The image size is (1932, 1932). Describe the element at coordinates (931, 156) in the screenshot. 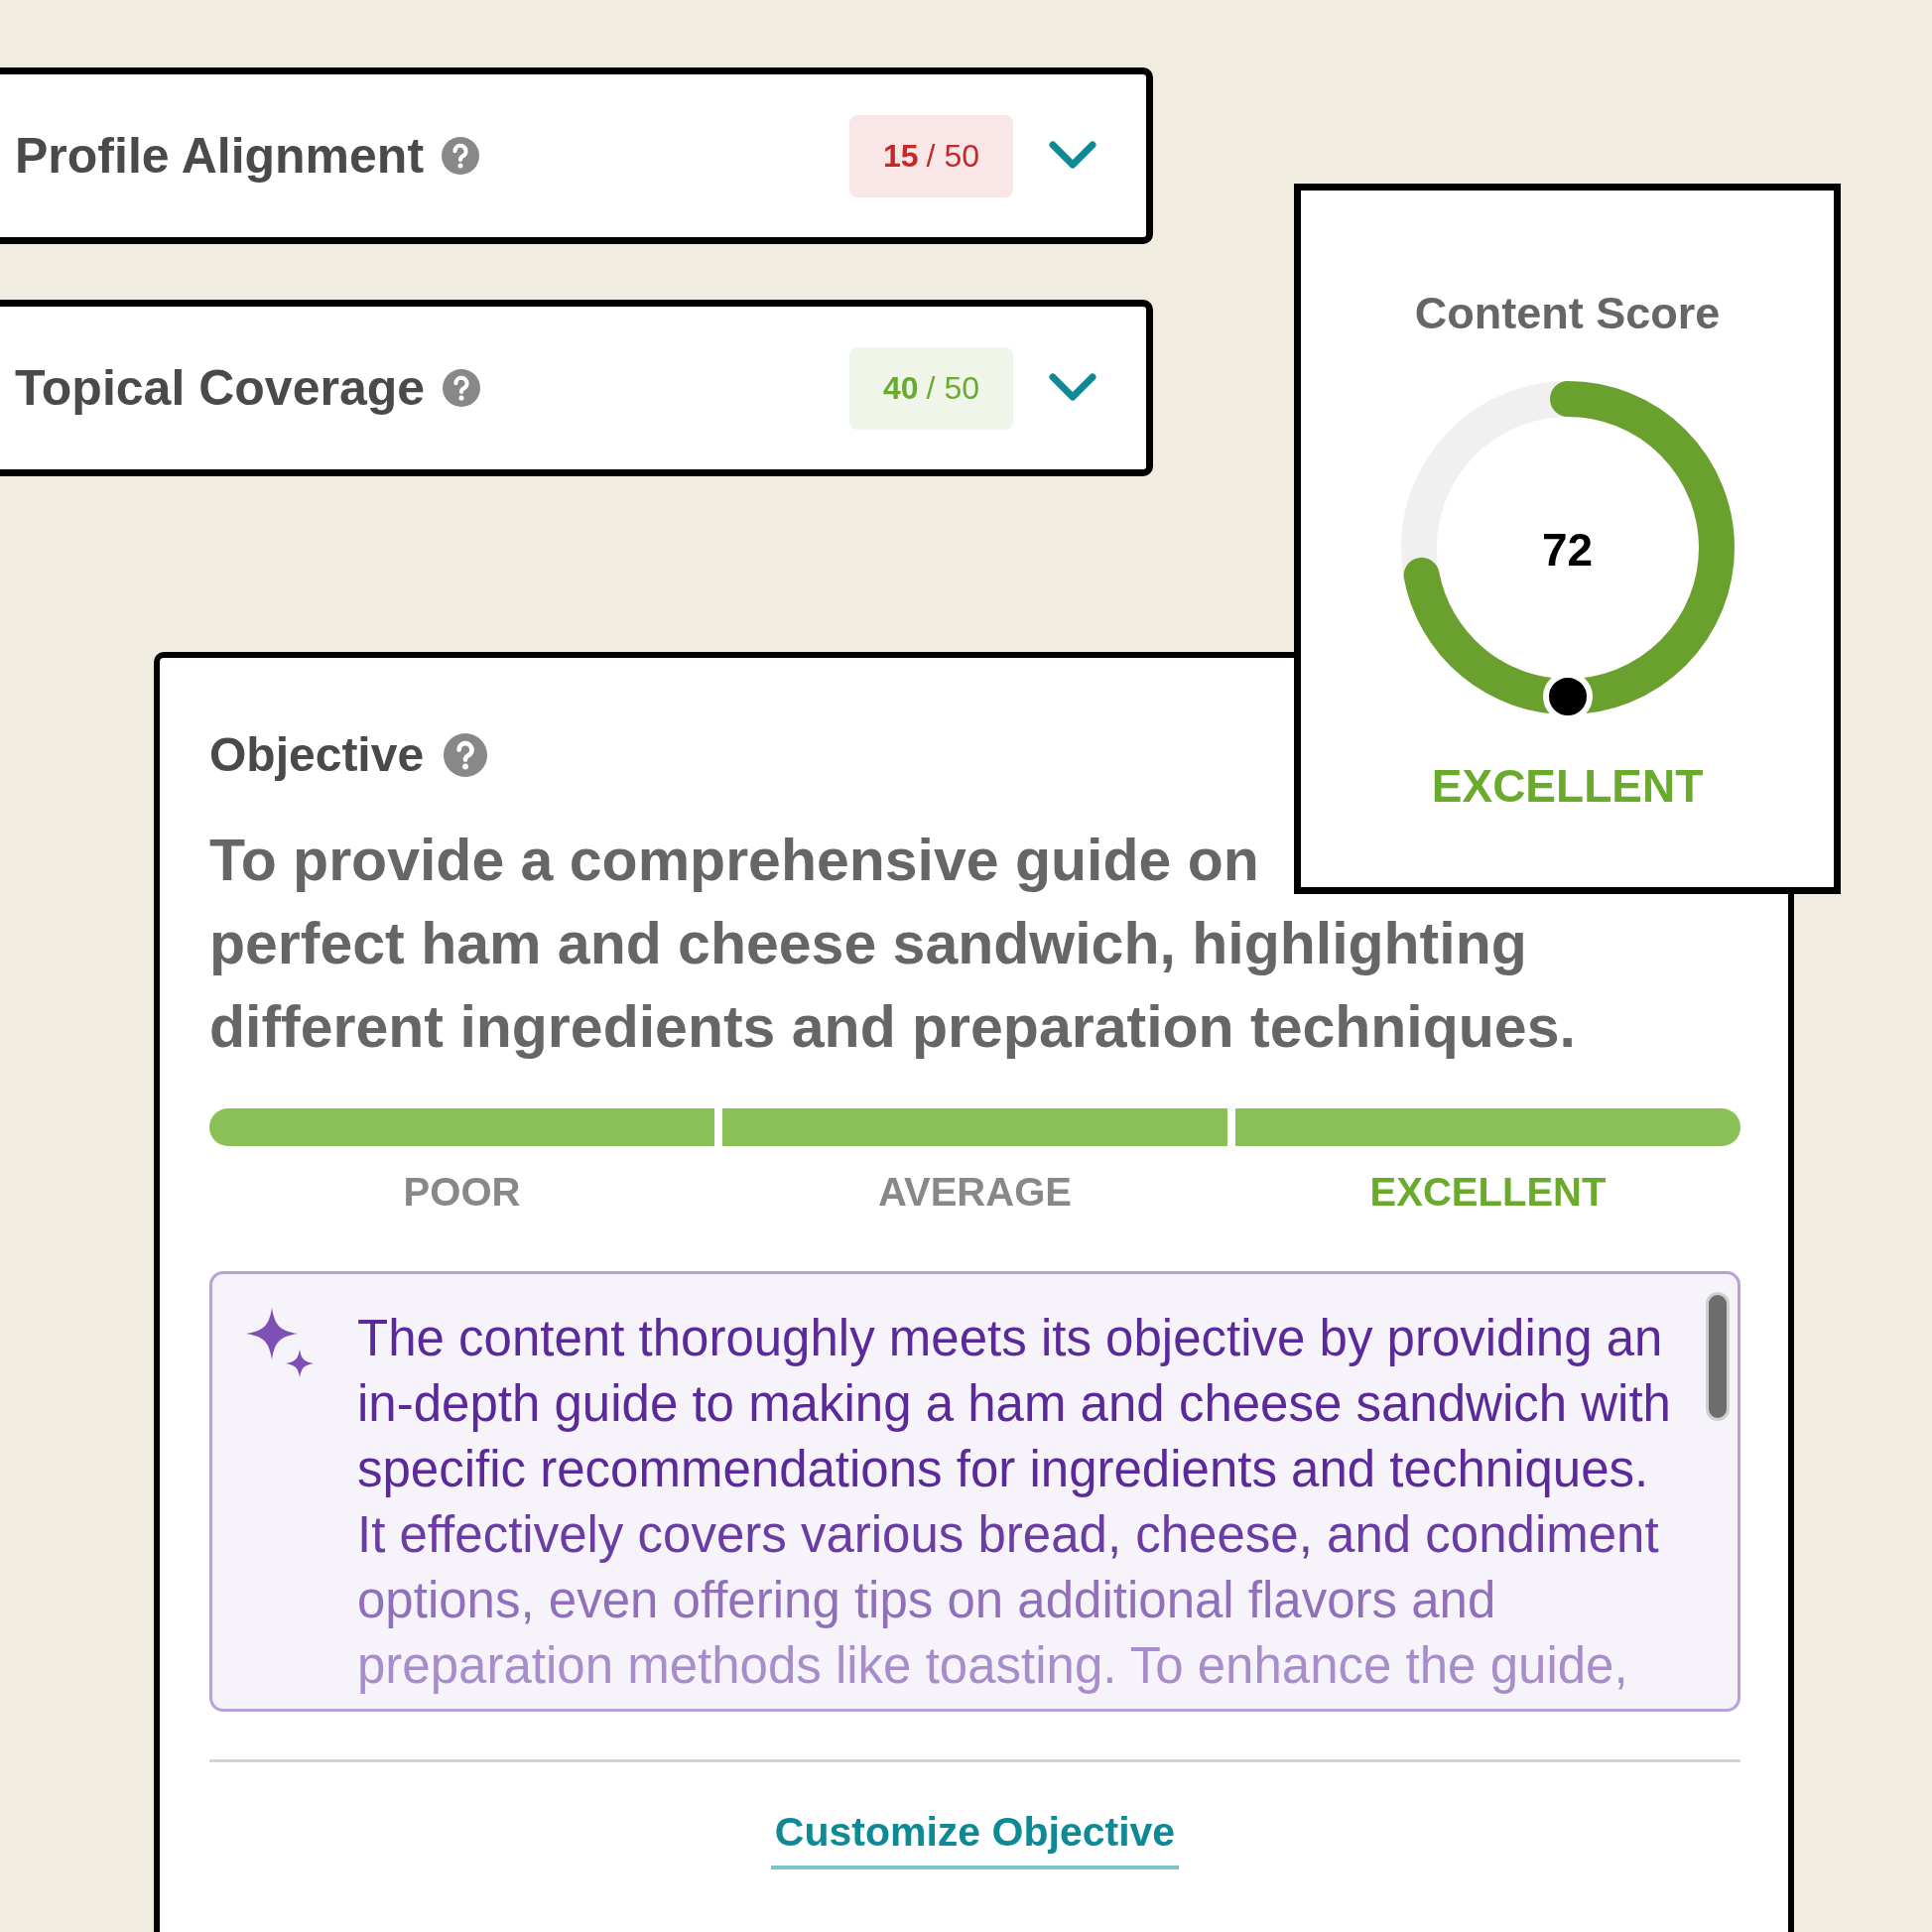

I see `score-badge: 15 / 50` at that location.